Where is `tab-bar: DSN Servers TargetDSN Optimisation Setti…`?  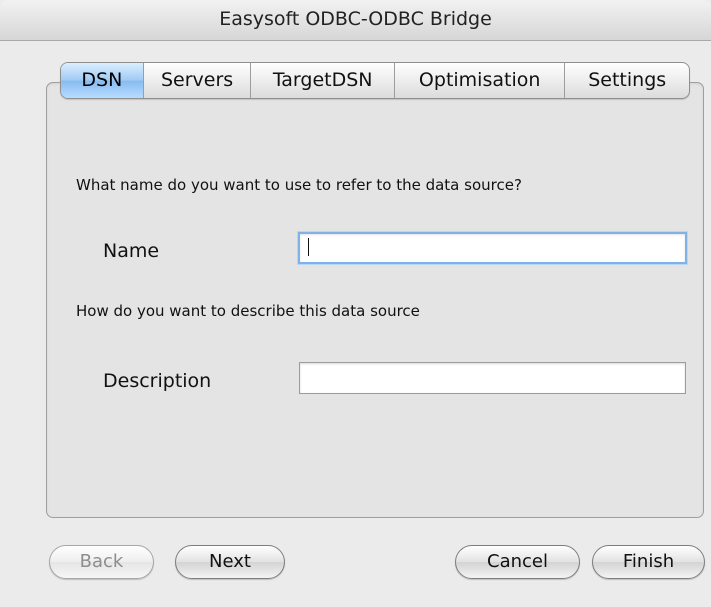
tab-bar: DSN Servers TargetDSN Optimisation Setti… is located at coordinates (375, 80).